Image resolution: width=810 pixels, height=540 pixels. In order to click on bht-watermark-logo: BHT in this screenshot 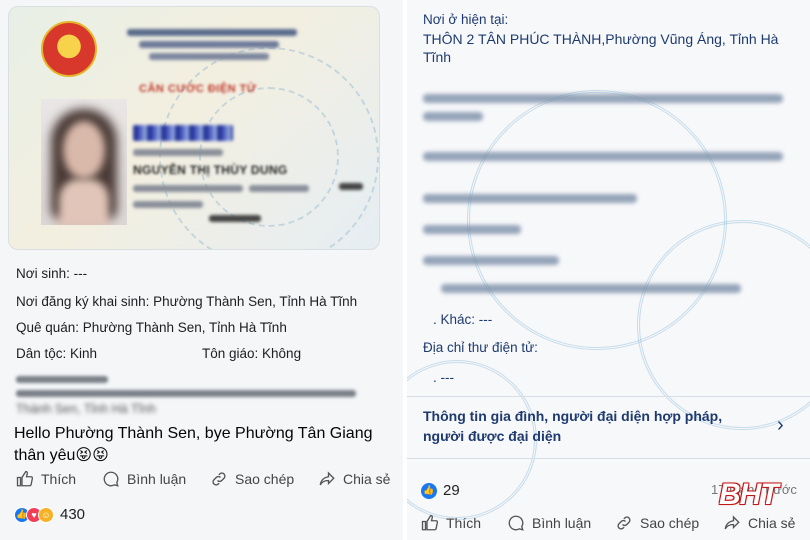, I will do `click(749, 494)`.